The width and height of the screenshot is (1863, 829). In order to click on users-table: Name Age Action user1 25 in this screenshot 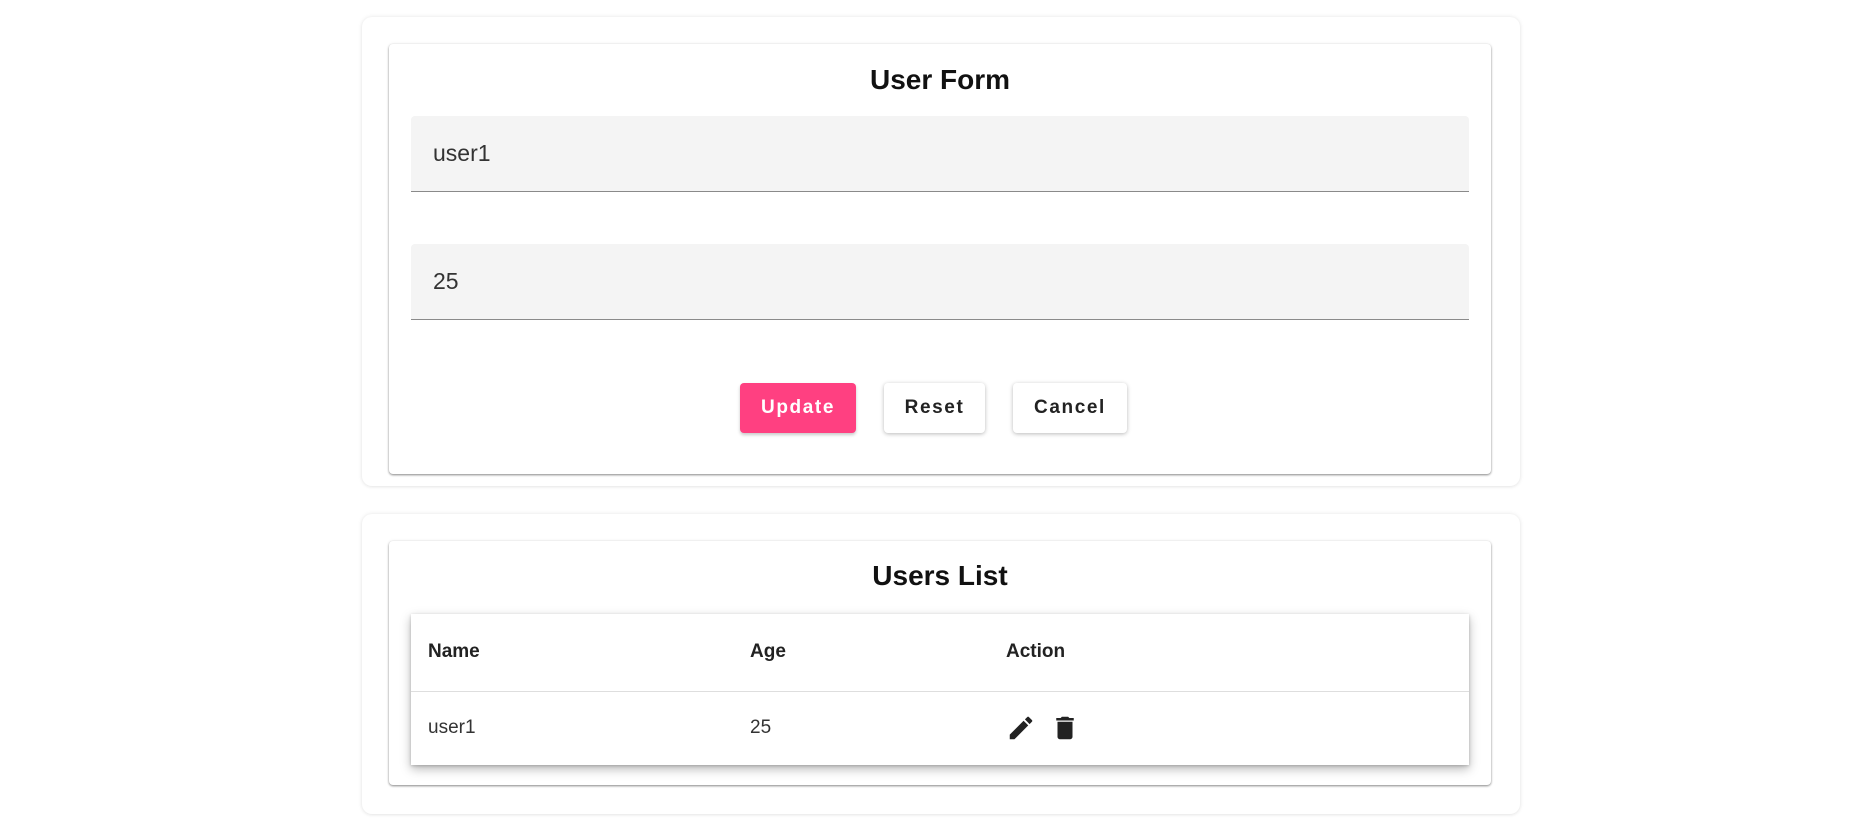, I will do `click(940, 689)`.